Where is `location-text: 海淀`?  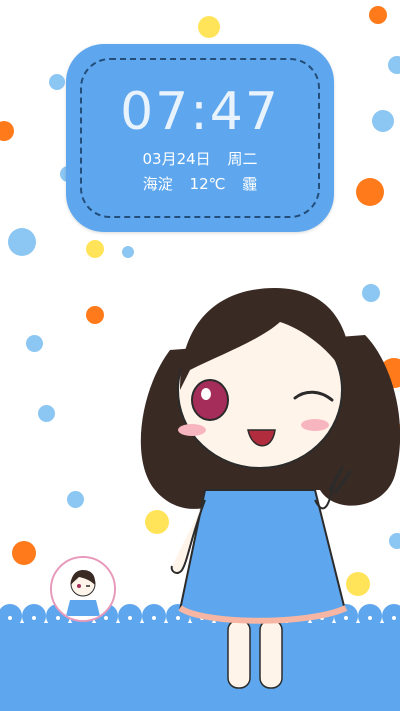 location-text: 海淀 is located at coordinates (157, 184).